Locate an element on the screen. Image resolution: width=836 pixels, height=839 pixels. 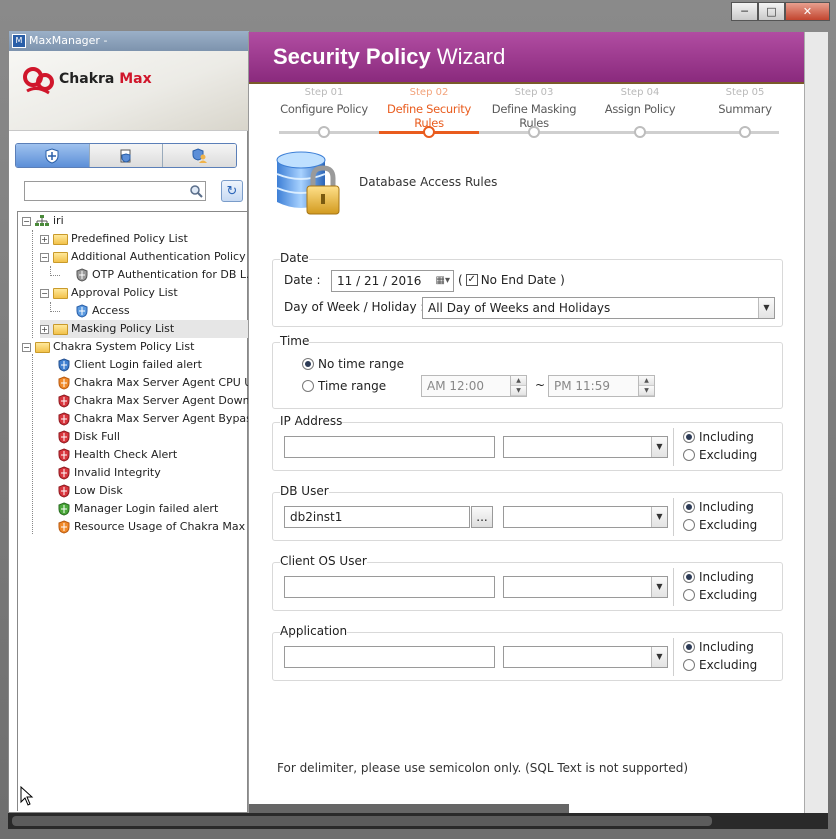
search-icon is located at coordinates (196, 191).